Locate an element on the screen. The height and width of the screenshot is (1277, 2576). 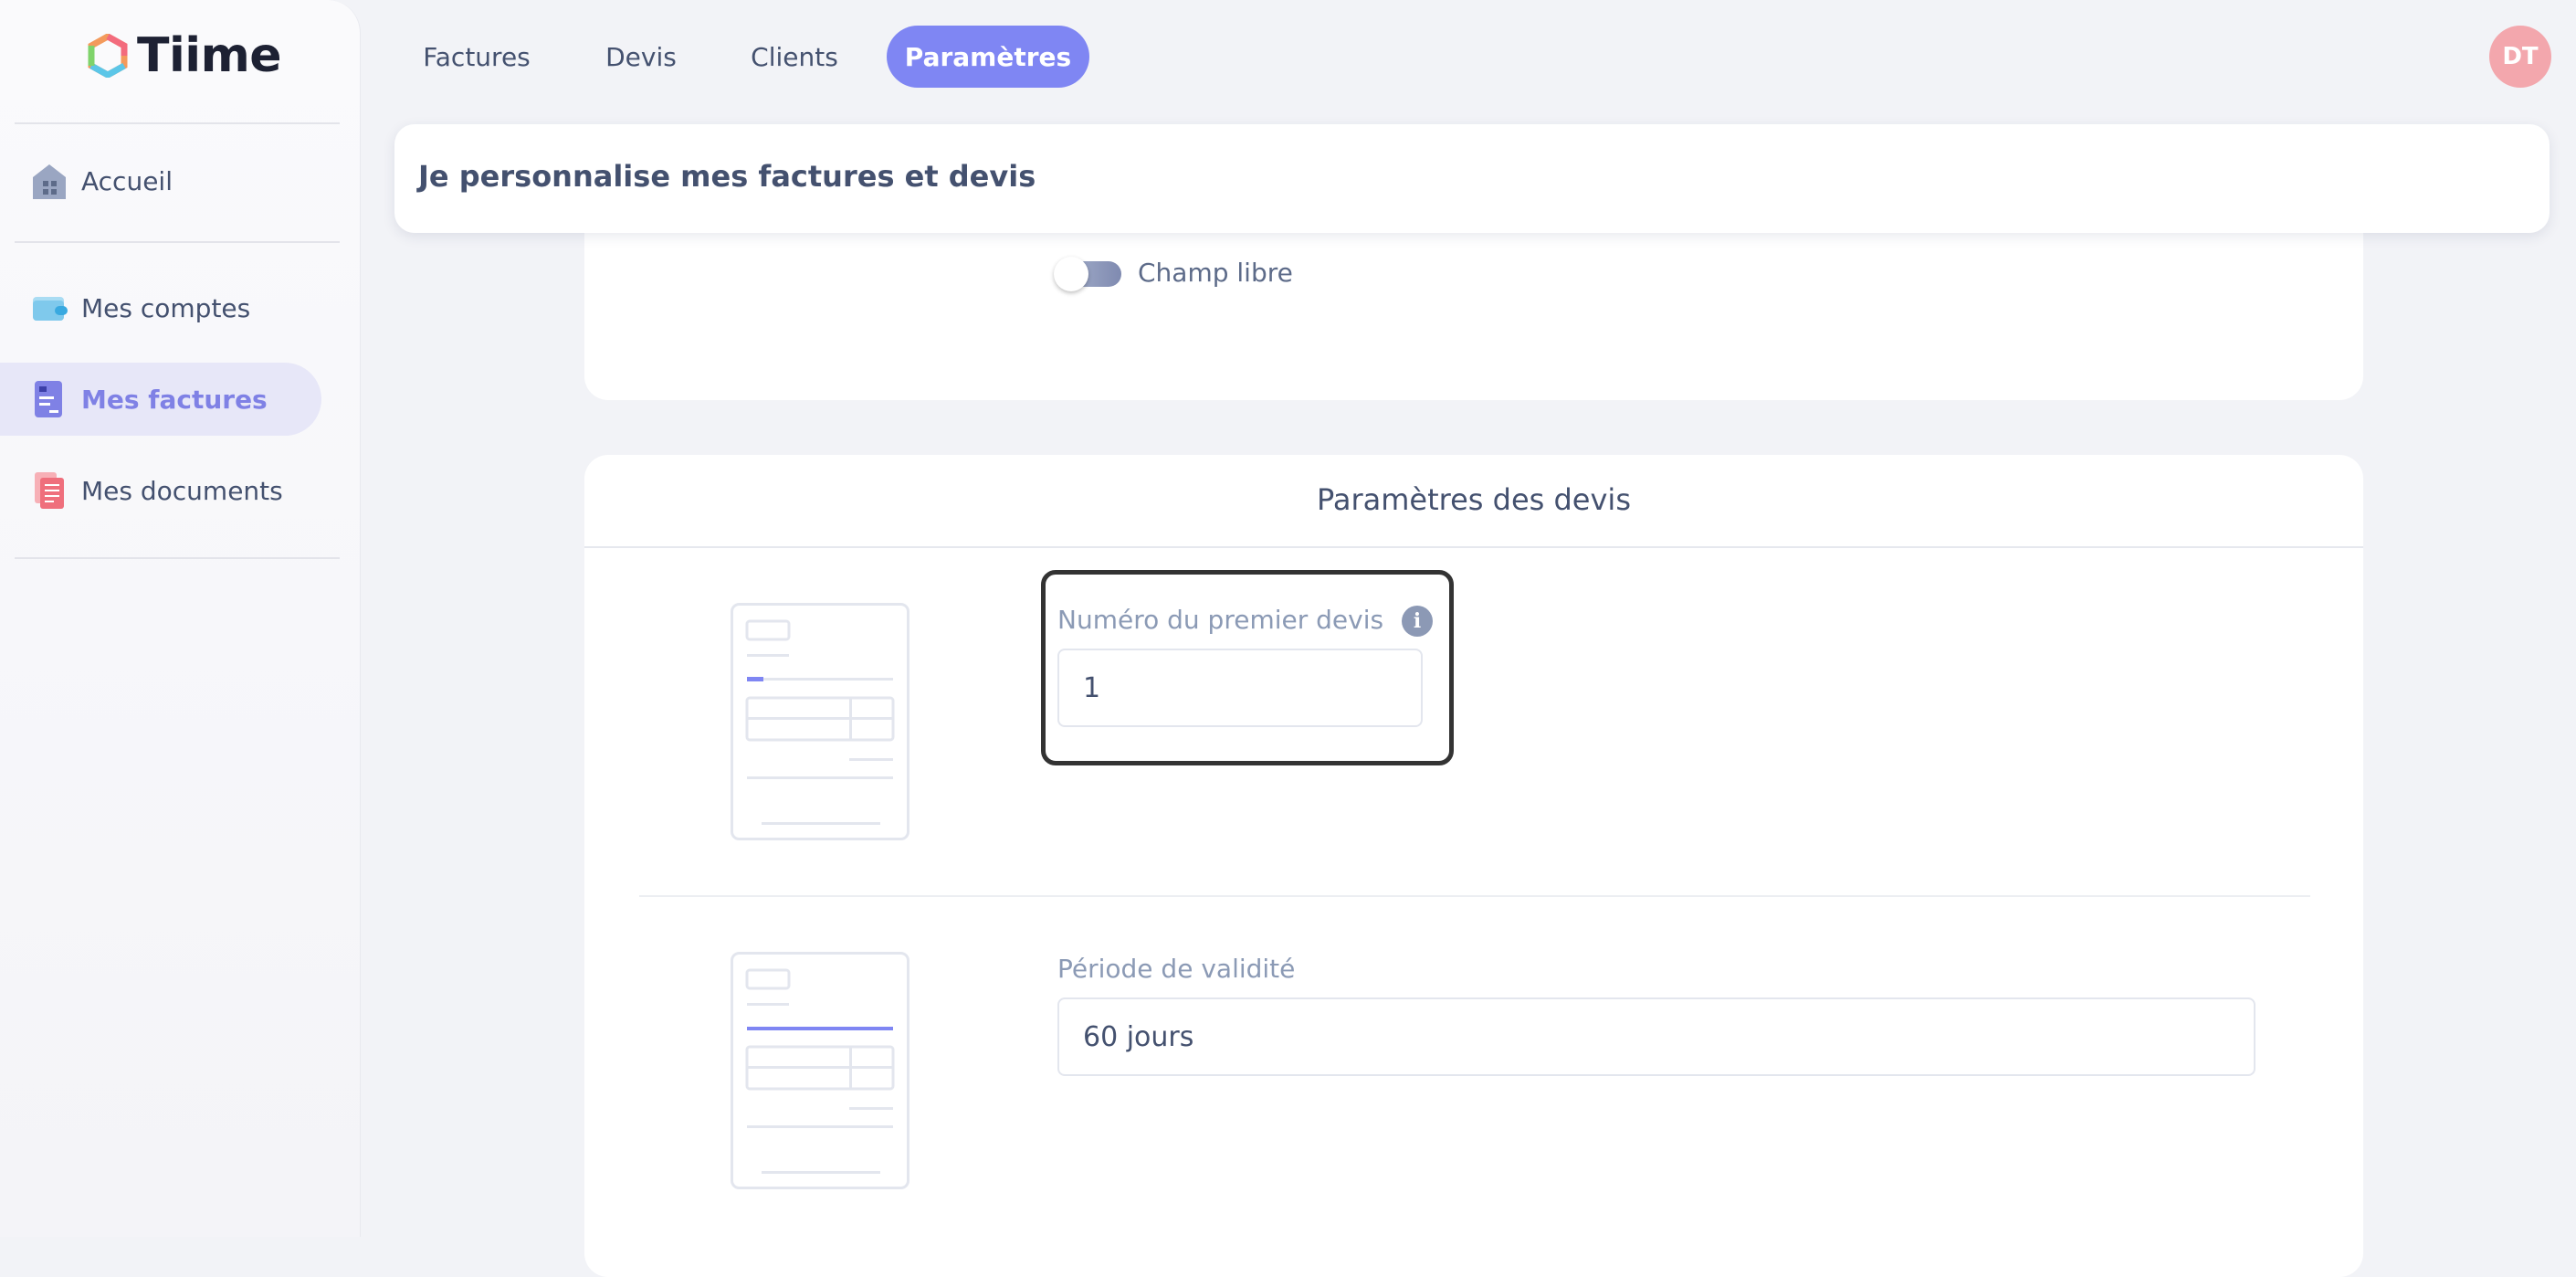
brand-logo: Tiime is located at coordinates (185, 56).